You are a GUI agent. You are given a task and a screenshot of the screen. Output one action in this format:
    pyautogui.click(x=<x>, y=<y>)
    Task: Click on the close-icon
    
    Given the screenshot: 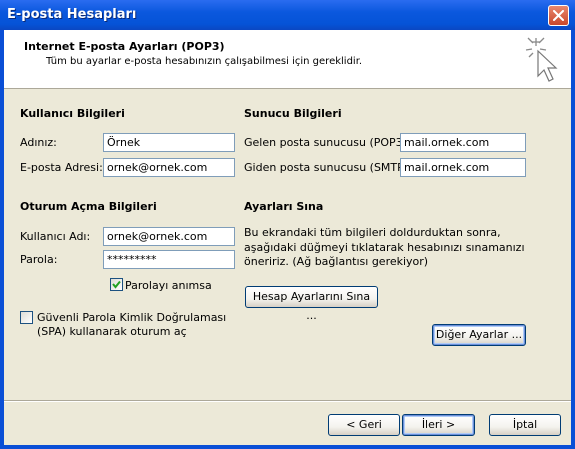 What is the action you would take?
    pyautogui.click(x=558, y=15)
    